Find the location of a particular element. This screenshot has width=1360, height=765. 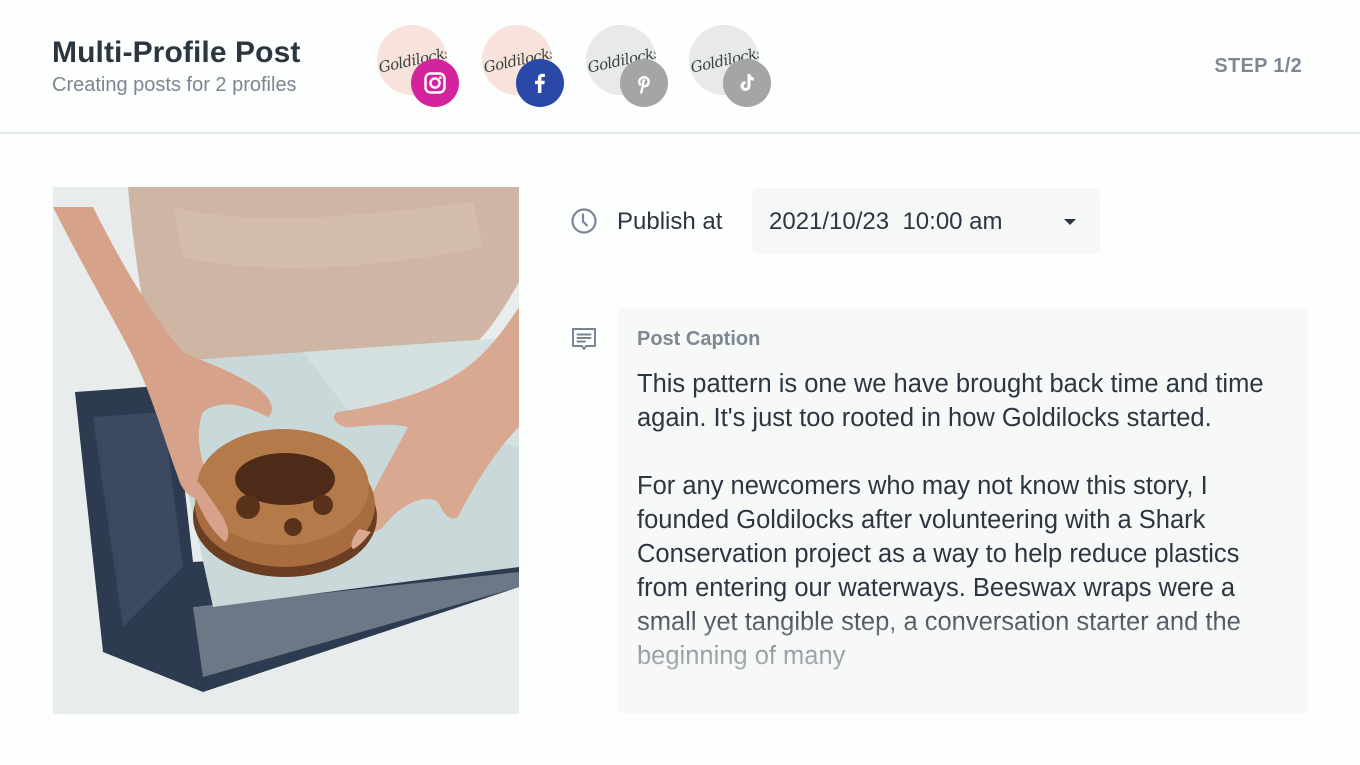

clock-icon is located at coordinates (584, 221).